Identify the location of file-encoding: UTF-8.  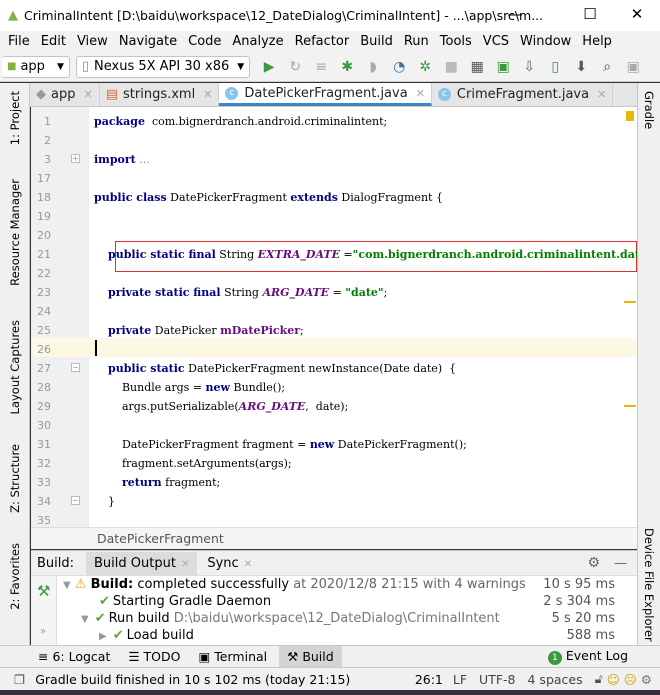
(497, 679).